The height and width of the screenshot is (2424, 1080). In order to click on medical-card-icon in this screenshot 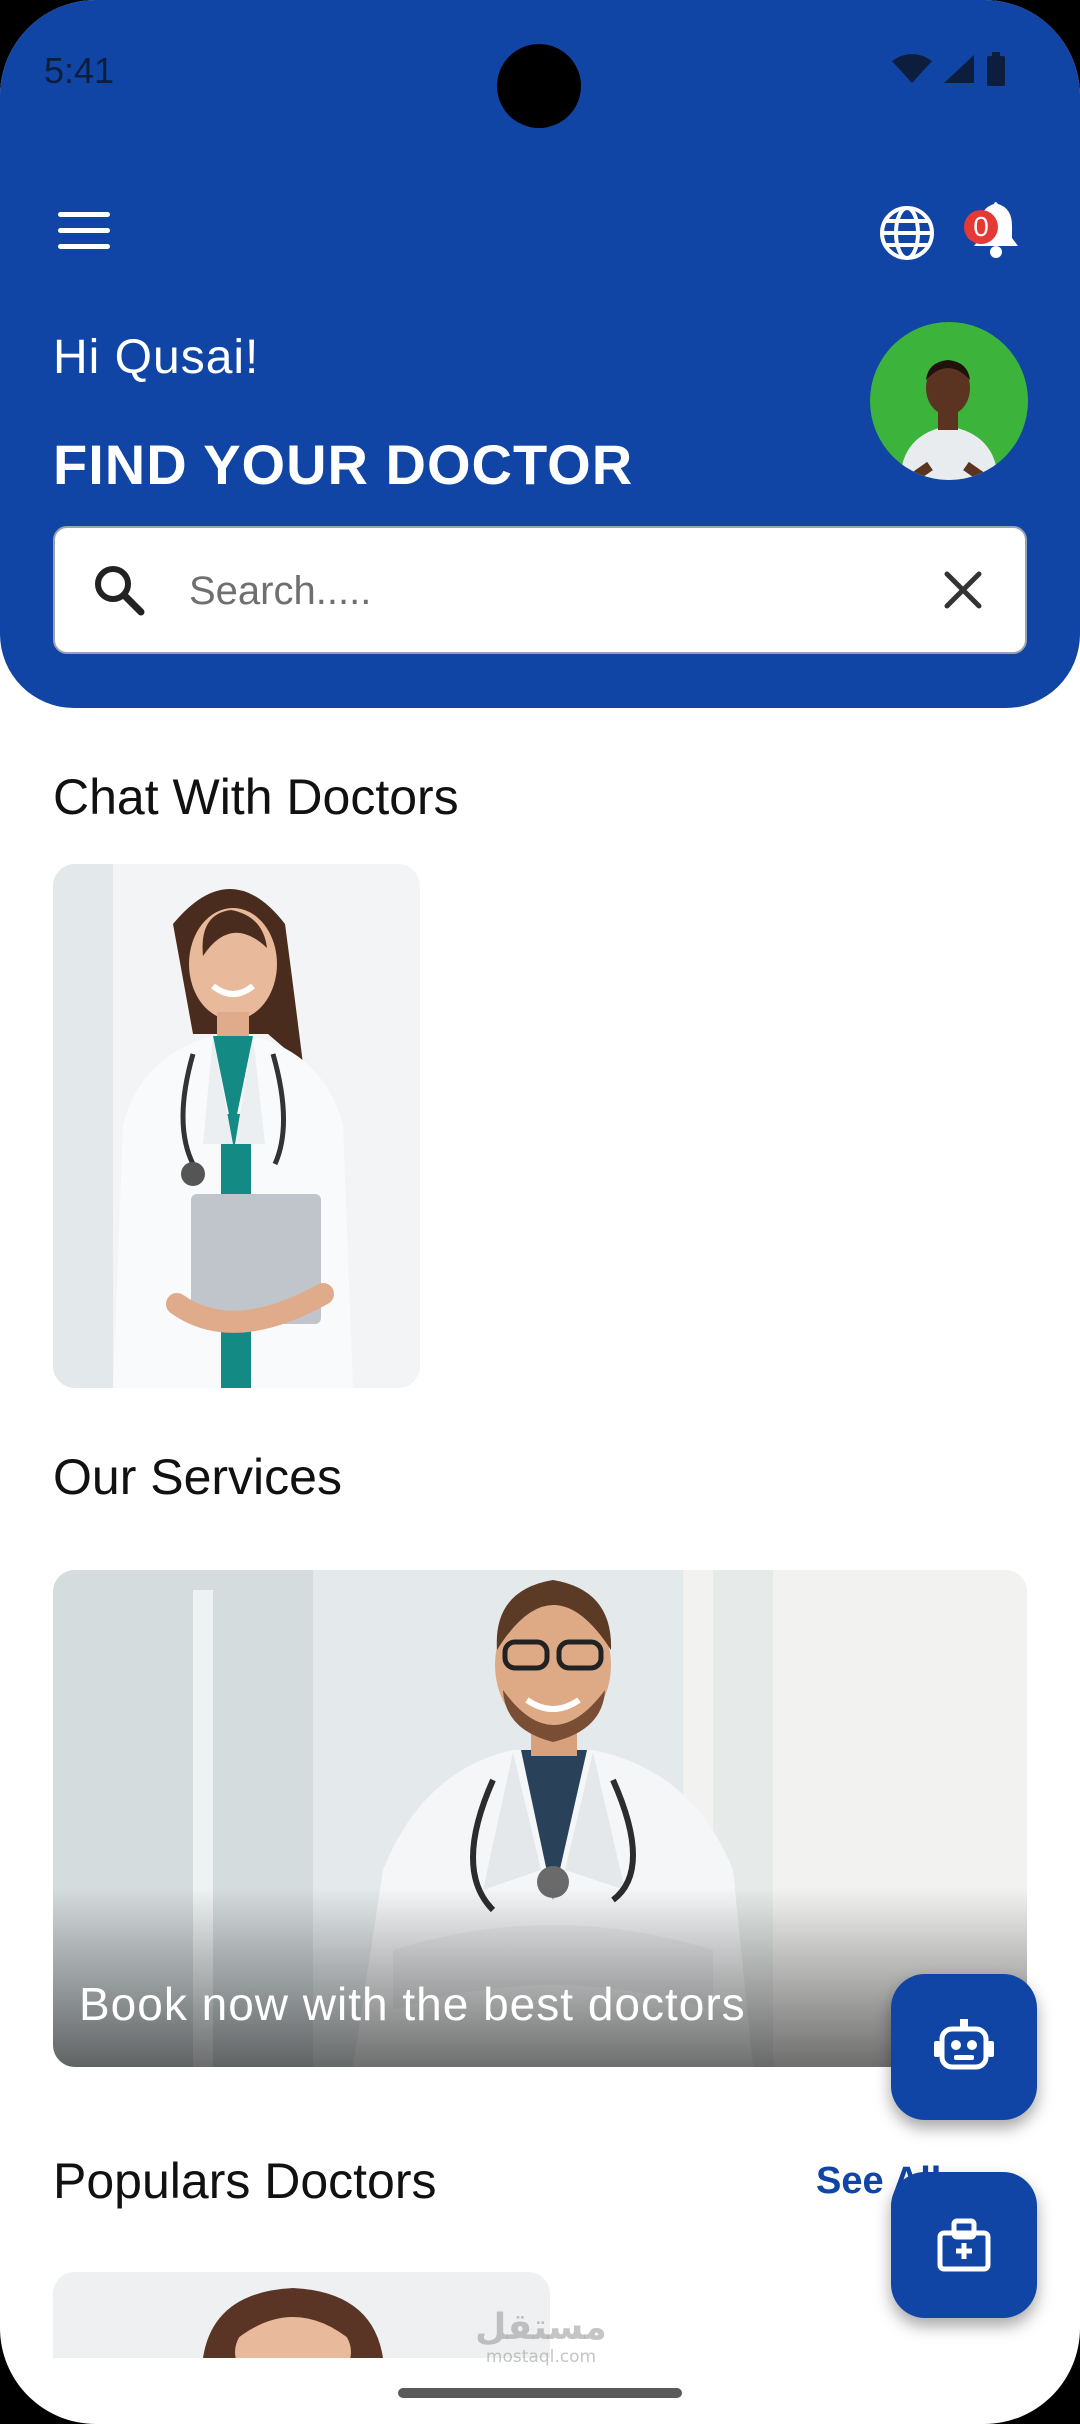, I will do `click(964, 2245)`.